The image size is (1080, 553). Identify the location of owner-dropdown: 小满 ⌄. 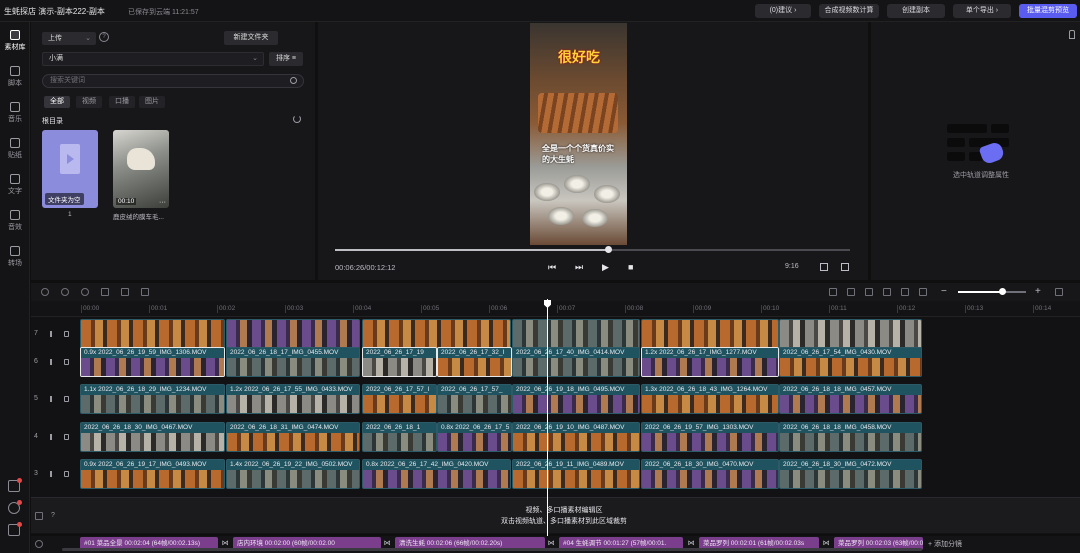
(153, 59).